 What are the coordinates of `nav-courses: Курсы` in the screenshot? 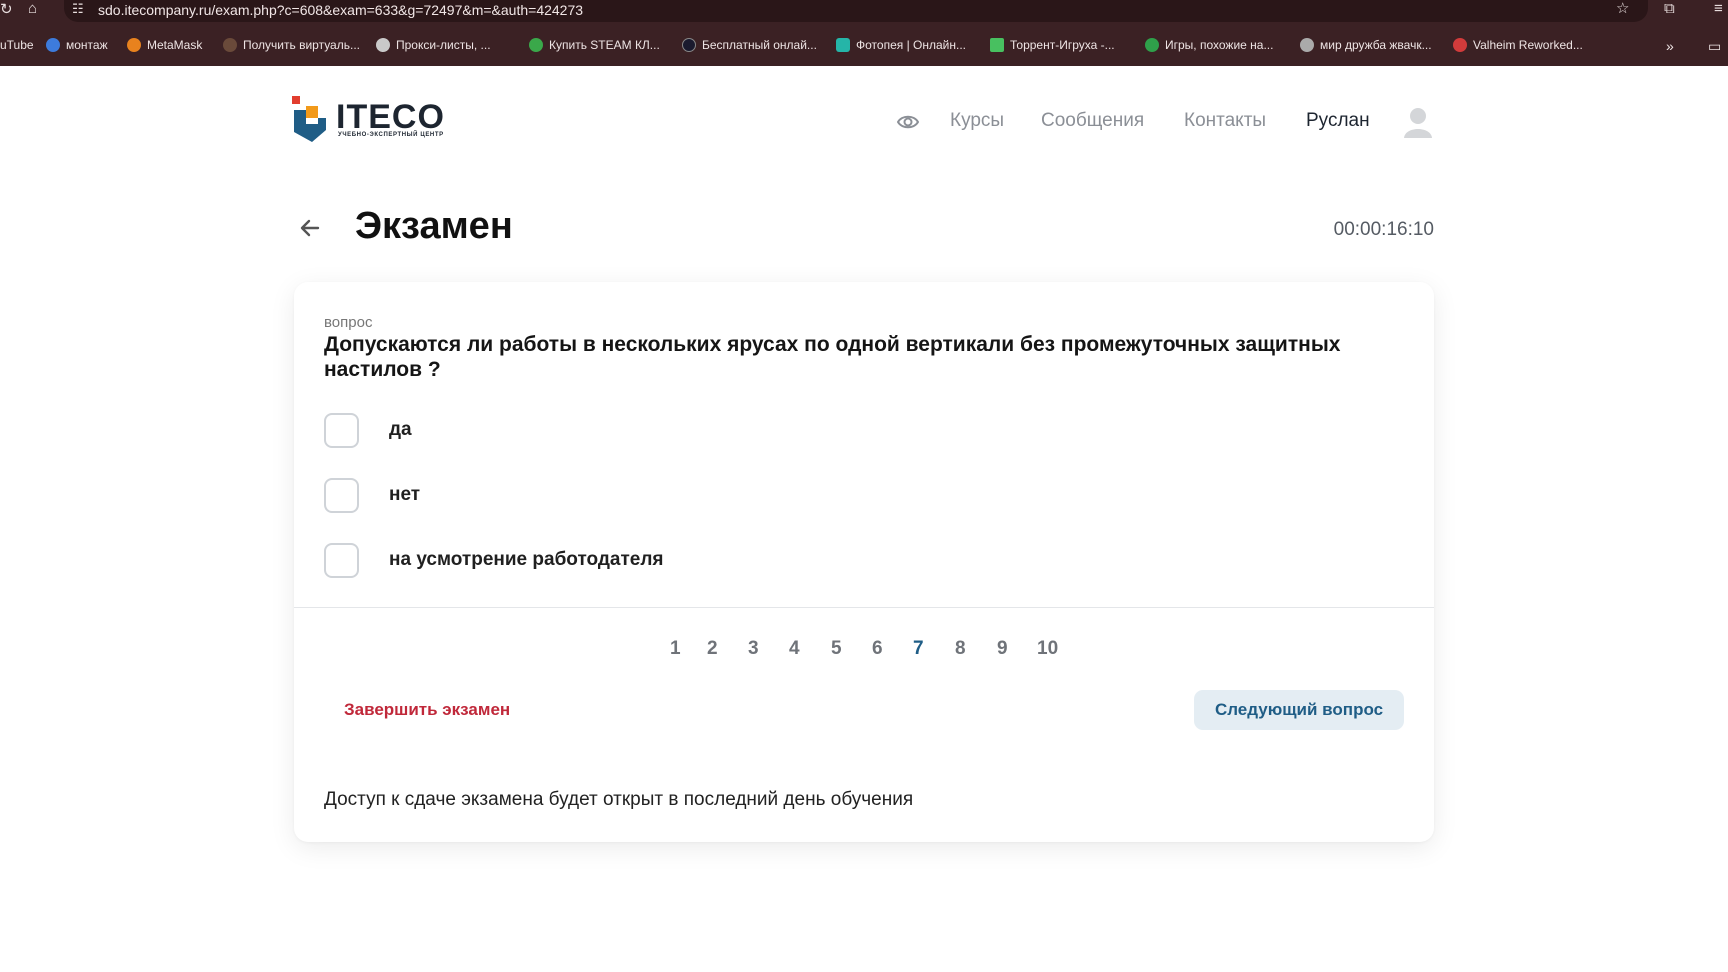 It's located at (977, 121).